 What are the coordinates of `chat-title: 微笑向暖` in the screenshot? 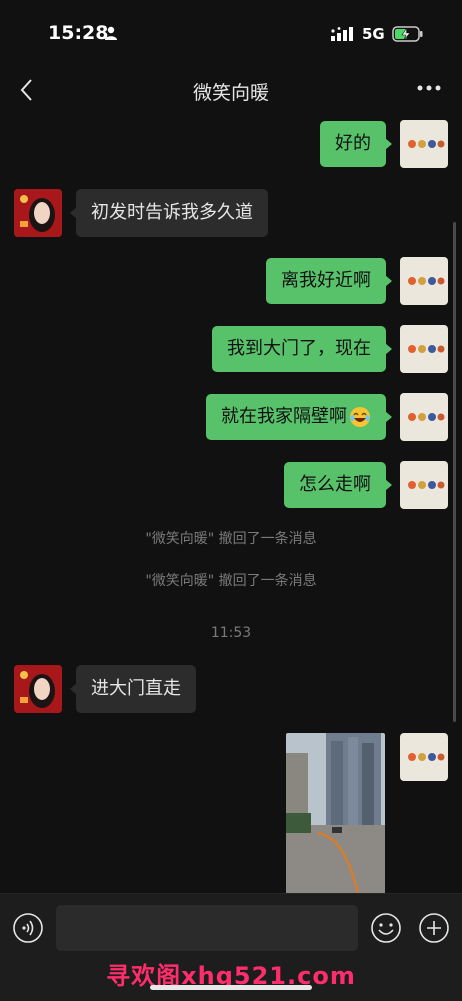 It's located at (230, 93).